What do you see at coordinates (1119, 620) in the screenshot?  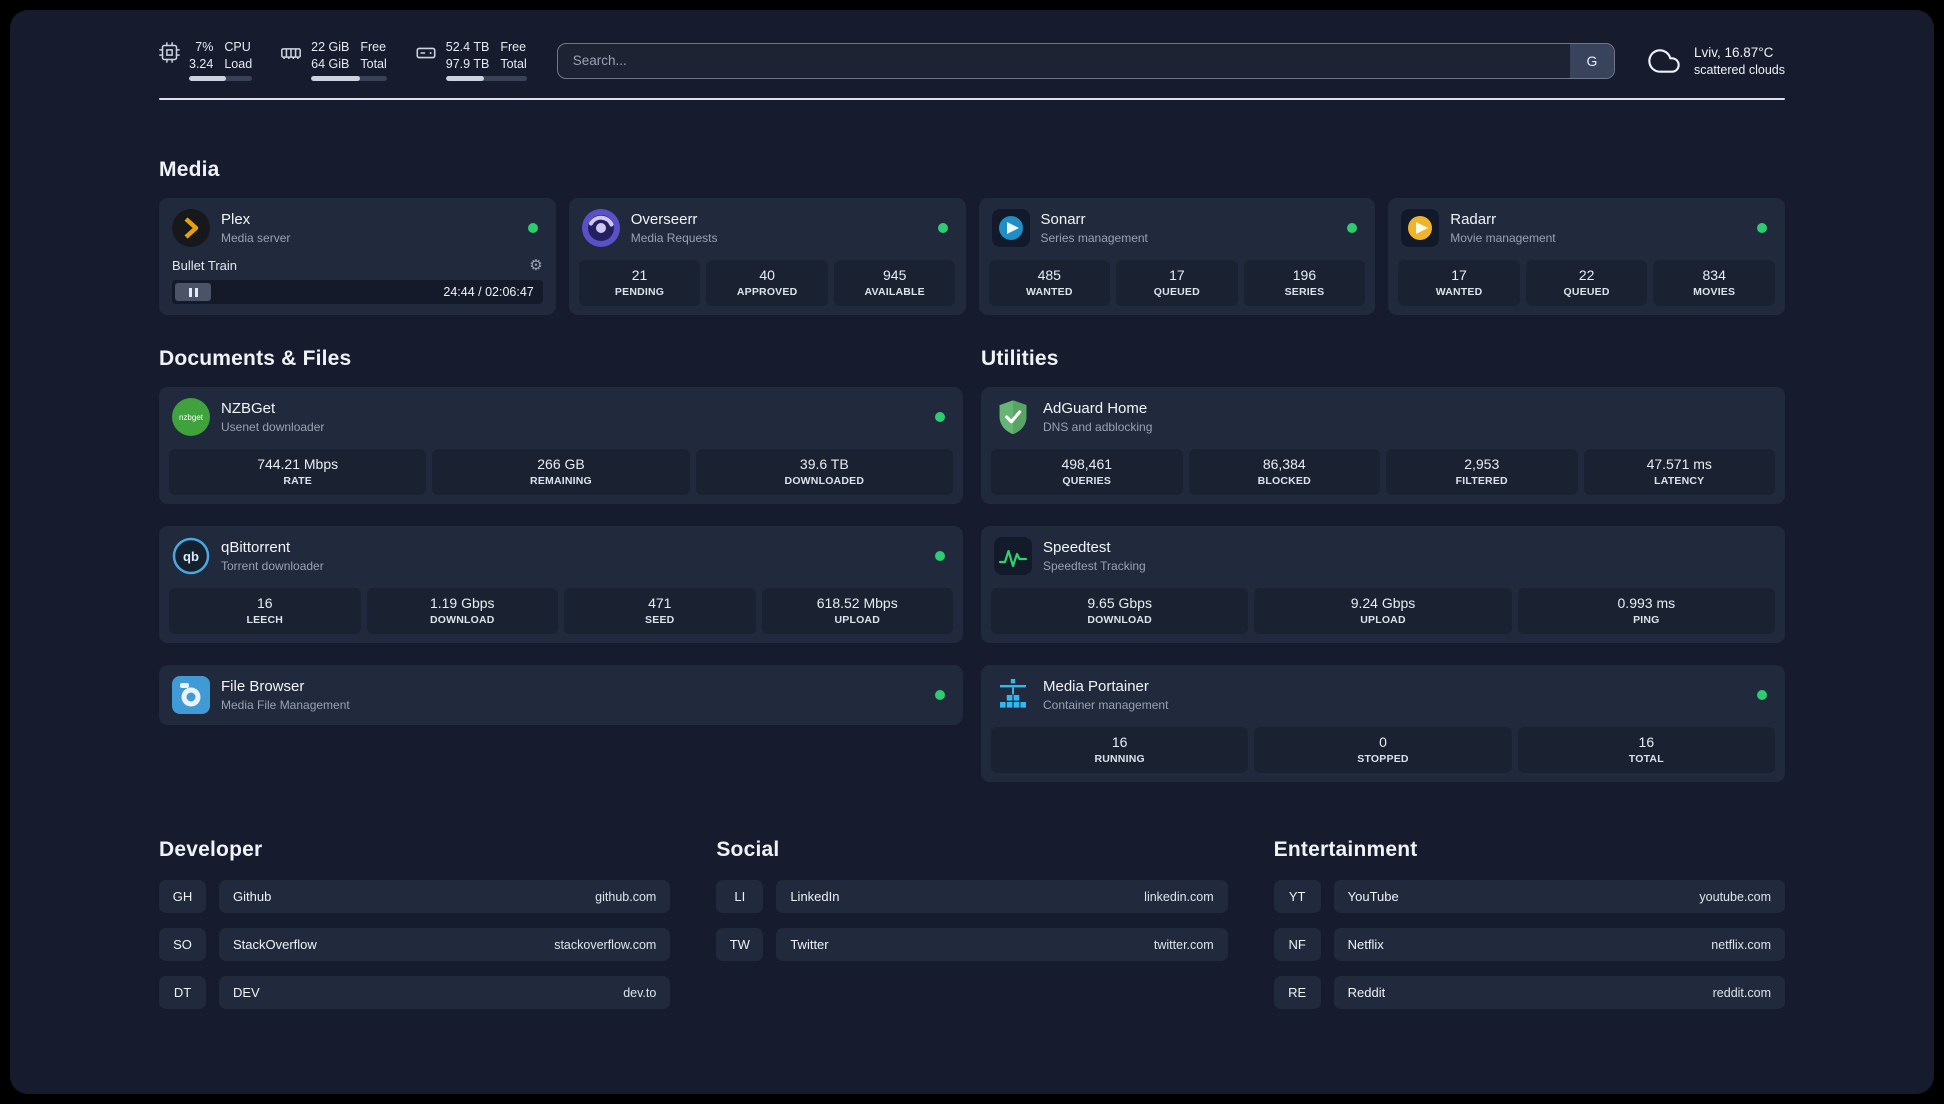 I see `stat-label: DOWNLOAD` at bounding box center [1119, 620].